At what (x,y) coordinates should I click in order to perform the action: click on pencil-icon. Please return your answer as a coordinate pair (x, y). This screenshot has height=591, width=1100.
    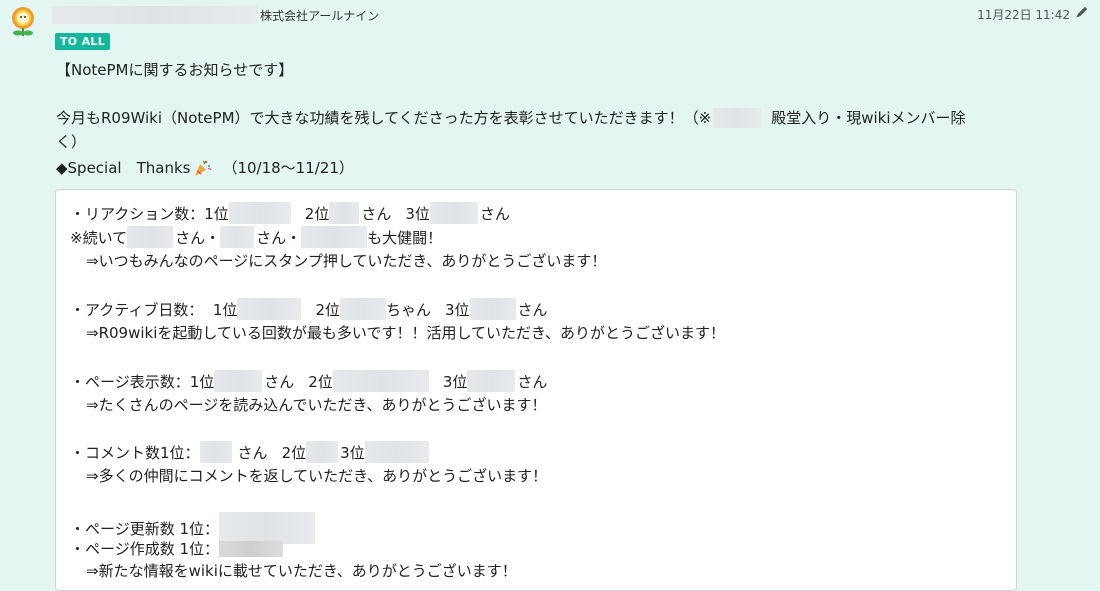
    Looking at the image, I should click on (1082, 12).